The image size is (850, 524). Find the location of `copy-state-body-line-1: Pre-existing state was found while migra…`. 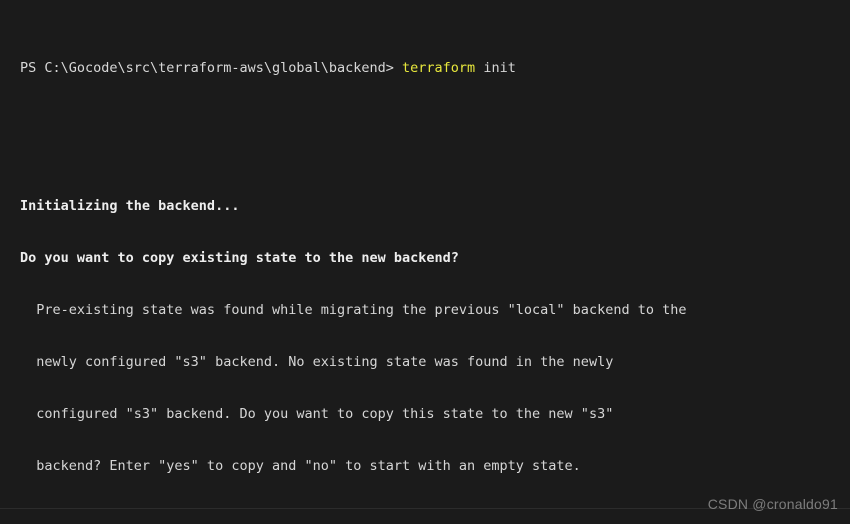

copy-state-body-line-1: Pre-existing state was found while migra… is located at coordinates (353, 310).